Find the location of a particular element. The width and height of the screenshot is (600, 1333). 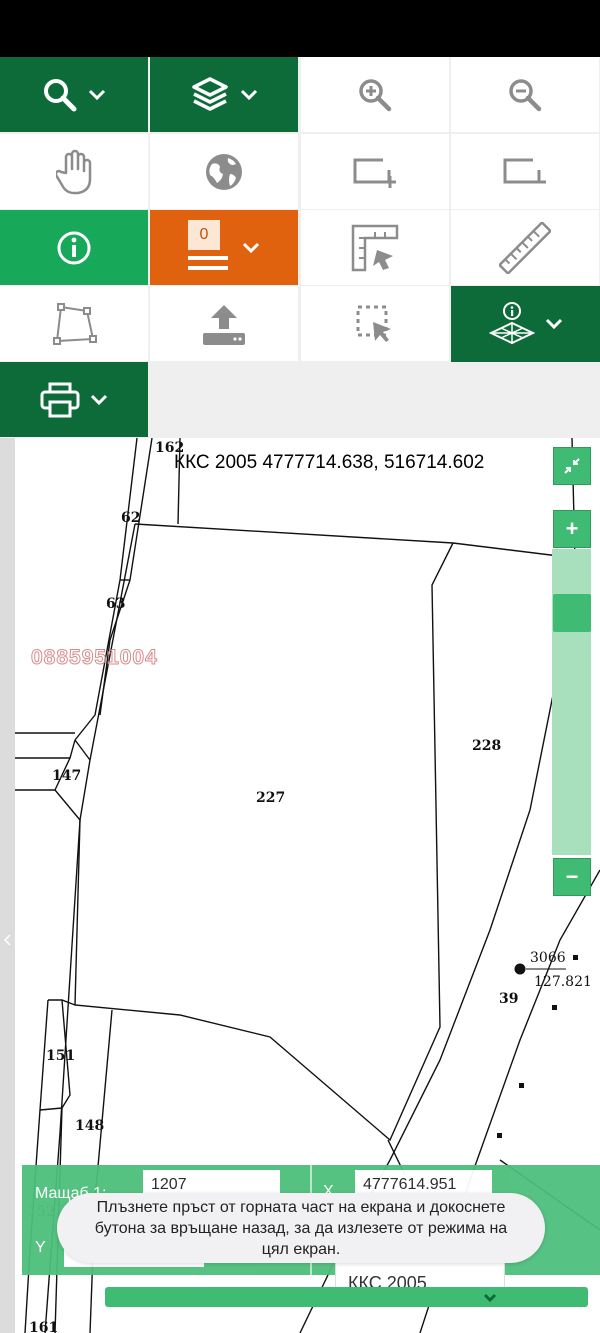

print-button is located at coordinates (74, 399).